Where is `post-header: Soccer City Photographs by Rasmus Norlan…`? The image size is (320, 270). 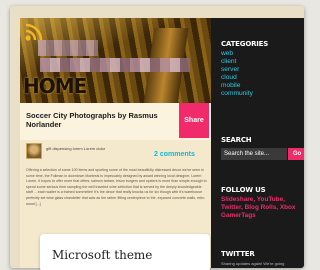 post-header: Soccer City Photographs by Rasmus Norlan… is located at coordinates (115, 121).